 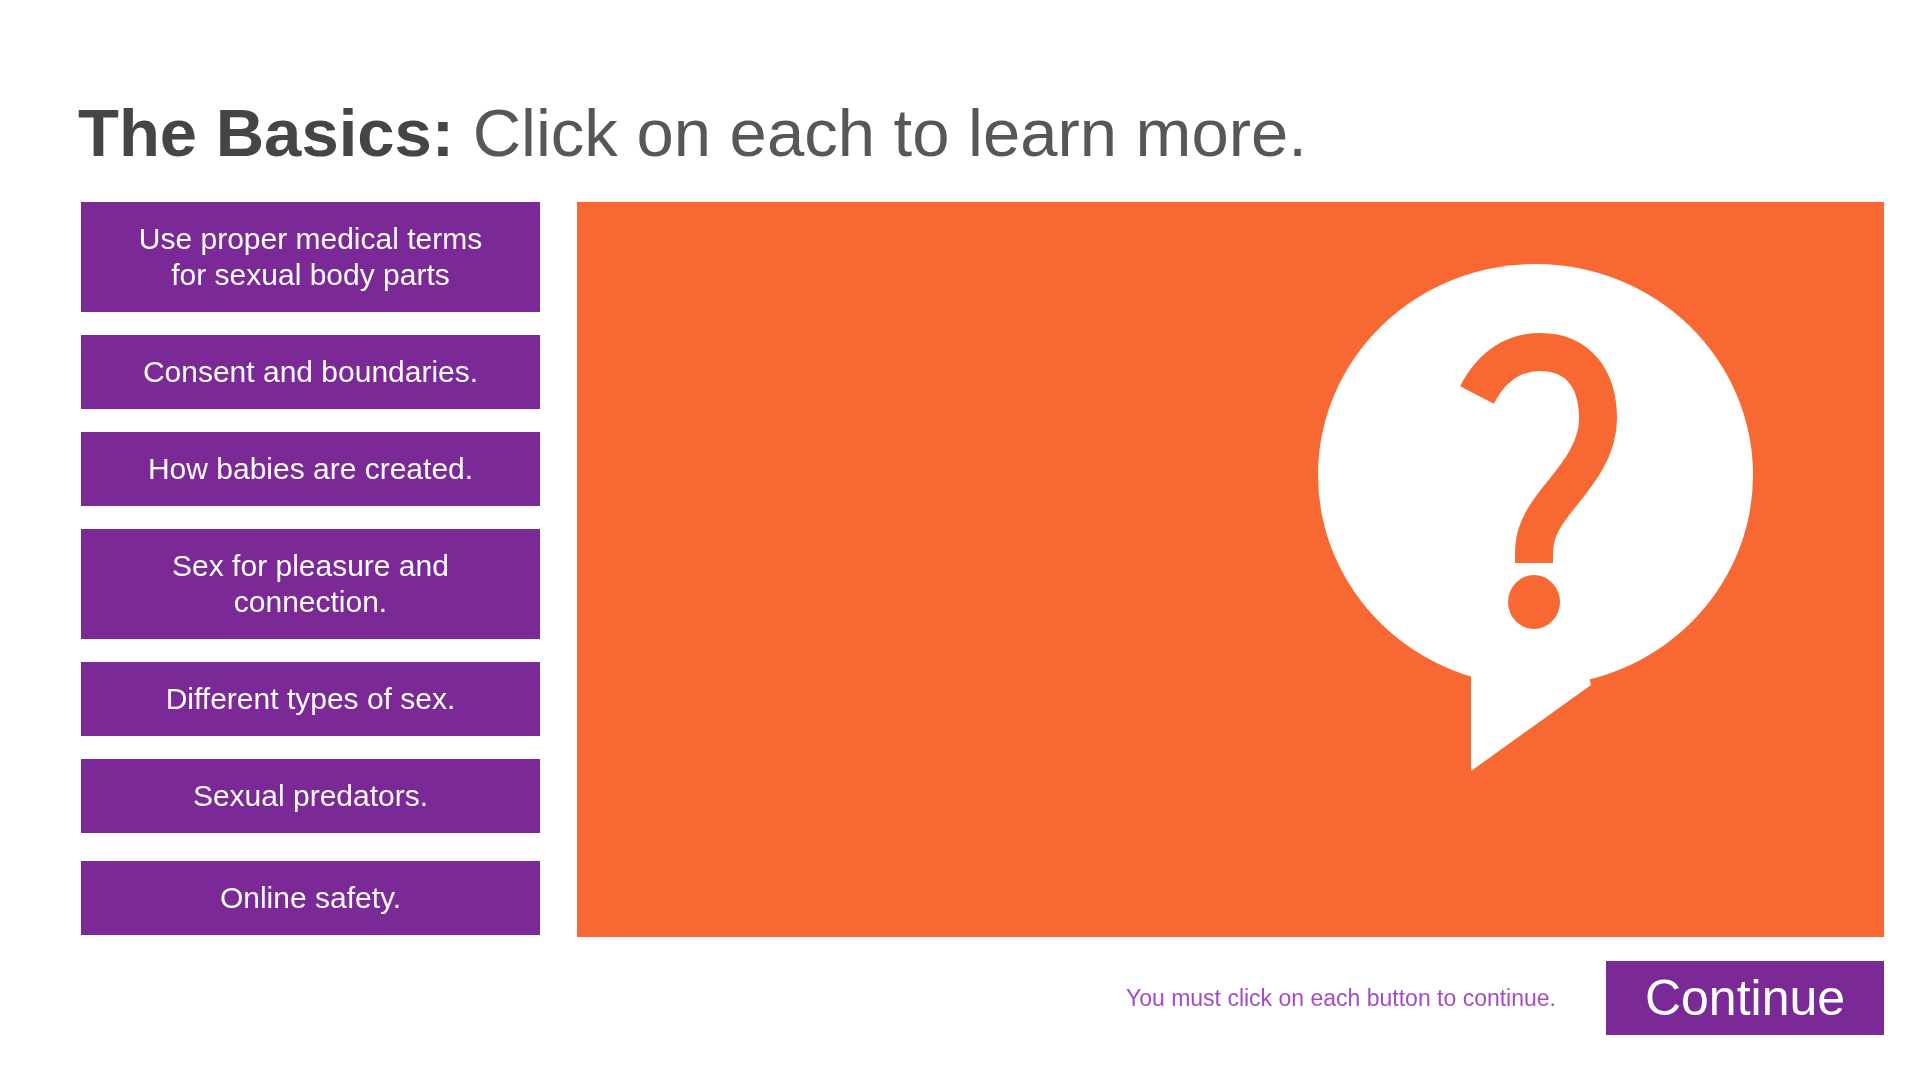 I want to click on question-bubble-icon, so click(x=1535, y=517).